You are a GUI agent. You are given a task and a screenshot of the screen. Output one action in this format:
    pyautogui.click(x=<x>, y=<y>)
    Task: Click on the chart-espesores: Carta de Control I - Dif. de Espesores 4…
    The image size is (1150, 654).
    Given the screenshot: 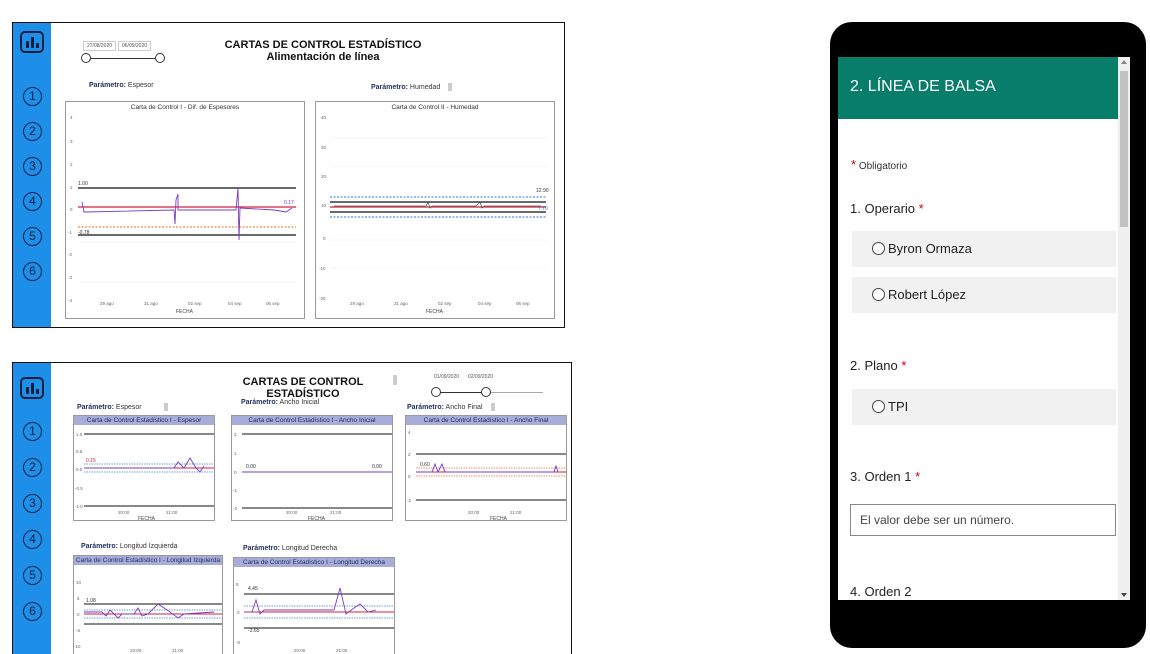 What is the action you would take?
    pyautogui.click(x=185, y=210)
    